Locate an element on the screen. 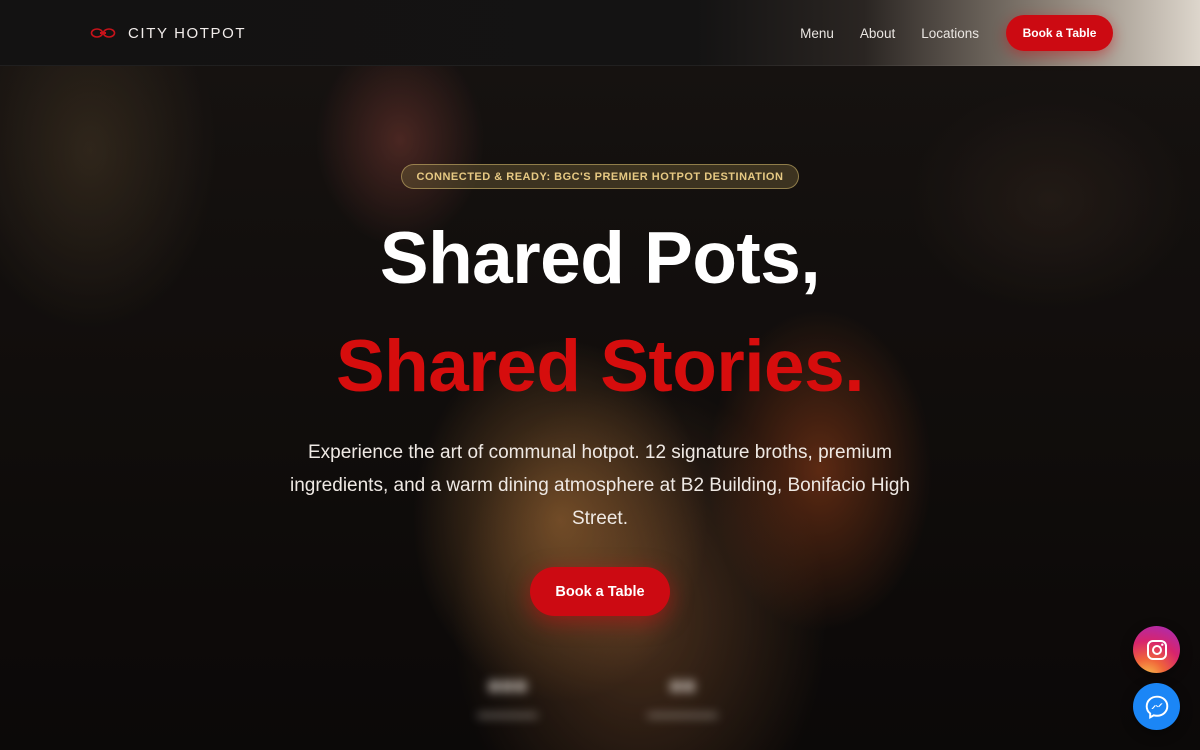 The height and width of the screenshot is (750, 1200). instagram-icon is located at coordinates (1156, 649).